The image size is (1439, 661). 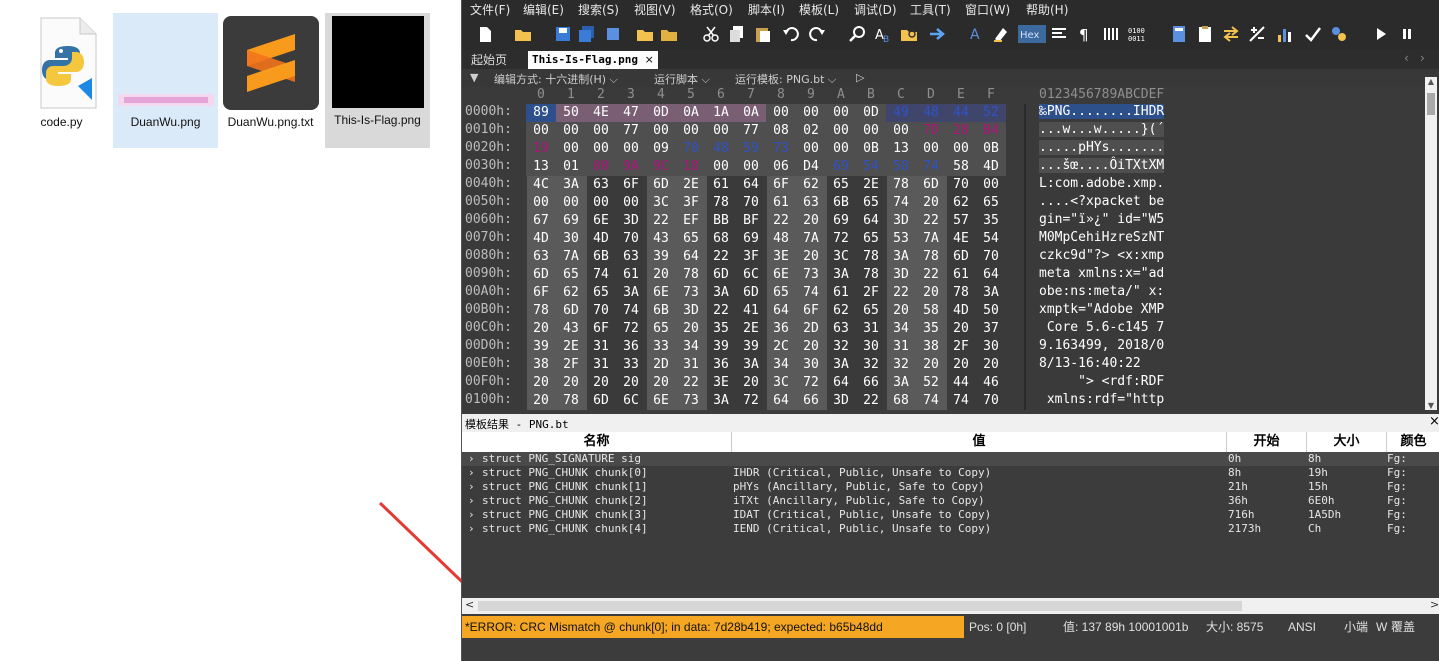 What do you see at coordinates (811, 275) in the screenshot?
I see `hex-byte: 73` at bounding box center [811, 275].